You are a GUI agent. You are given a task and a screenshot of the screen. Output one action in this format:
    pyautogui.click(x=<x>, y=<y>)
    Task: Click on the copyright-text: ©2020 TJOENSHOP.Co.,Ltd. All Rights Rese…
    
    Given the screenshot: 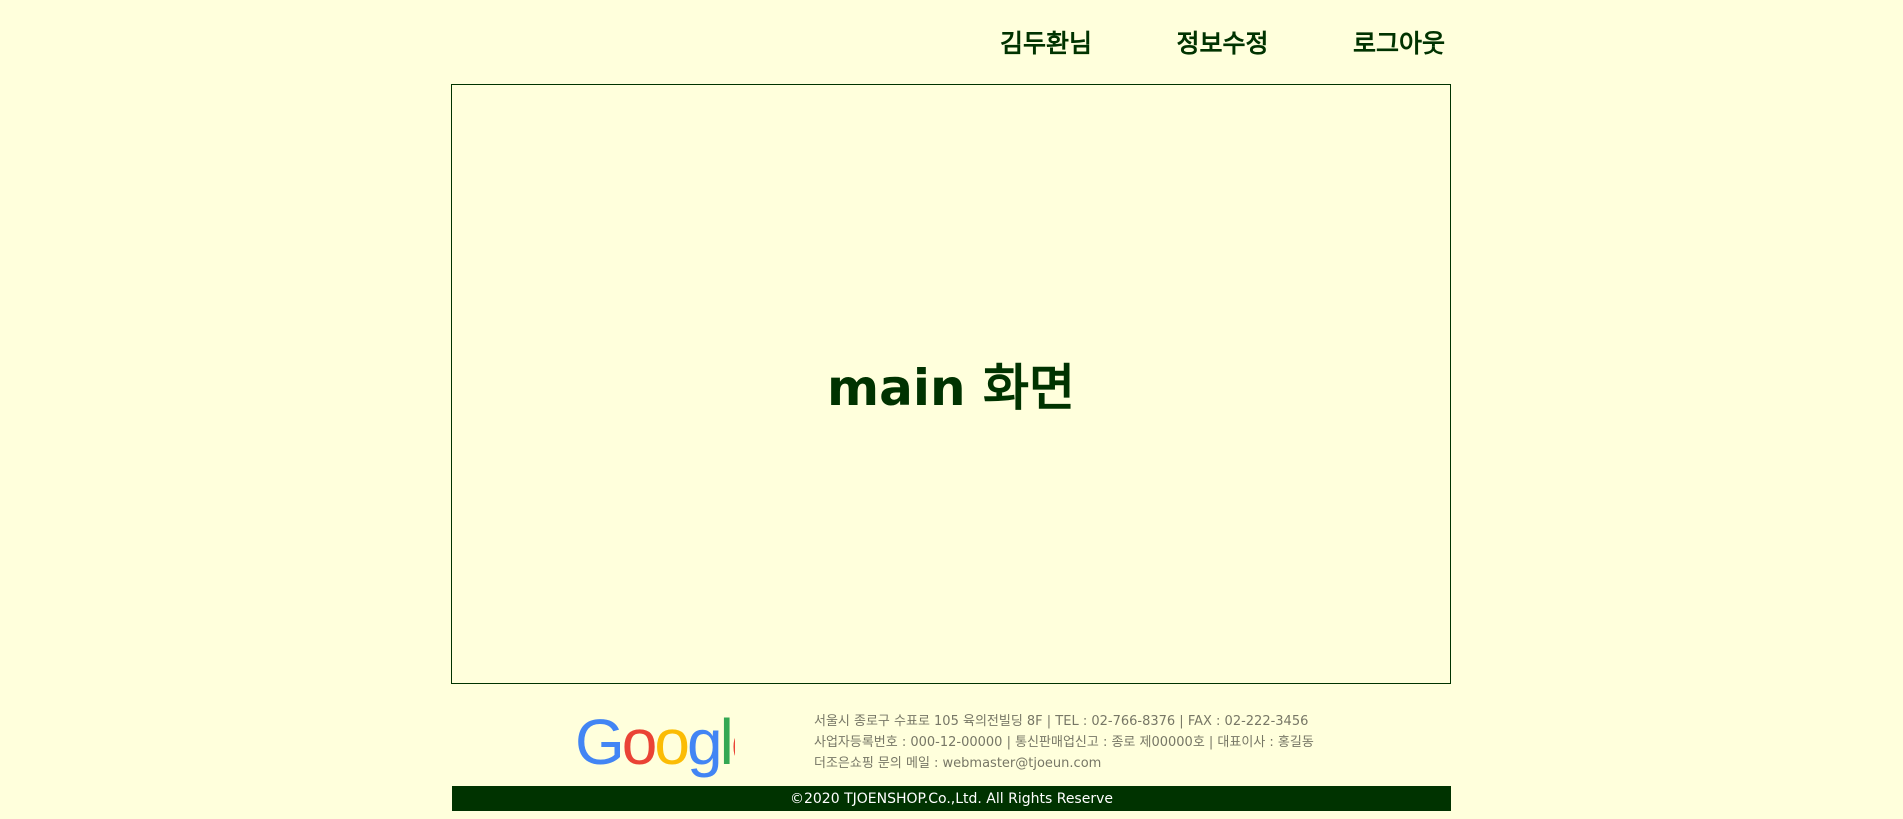 What is the action you would take?
    pyautogui.click(x=951, y=798)
    